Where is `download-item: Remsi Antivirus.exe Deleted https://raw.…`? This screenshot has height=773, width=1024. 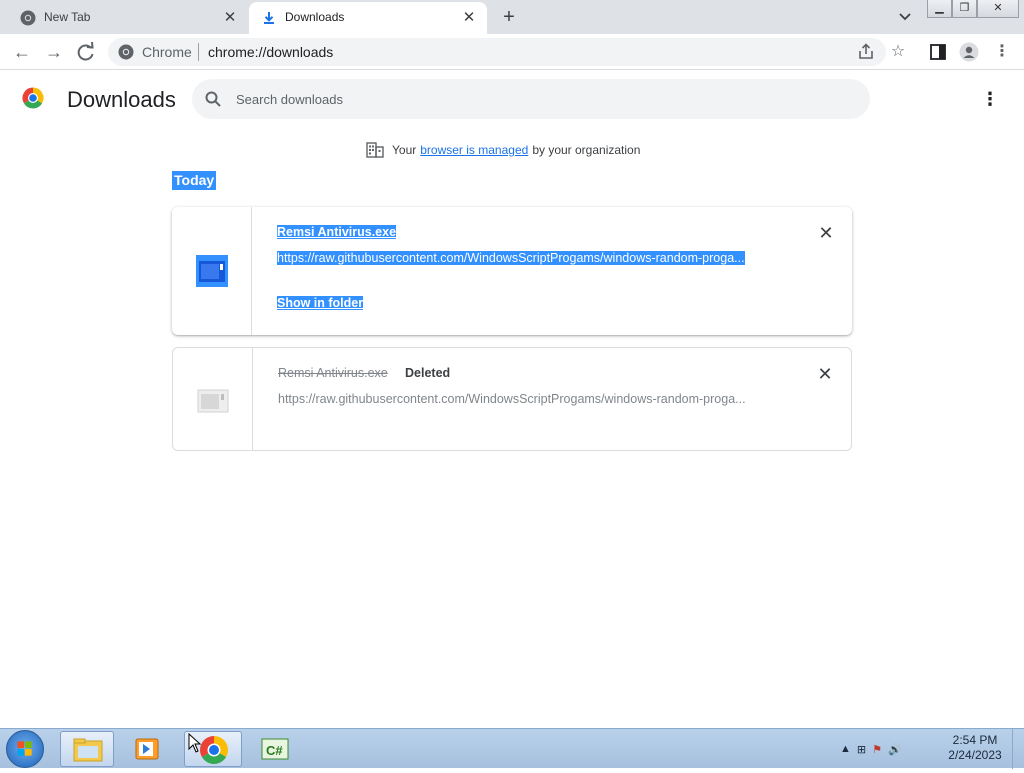
download-item: Remsi Antivirus.exe Deleted https://raw.… is located at coordinates (512, 399).